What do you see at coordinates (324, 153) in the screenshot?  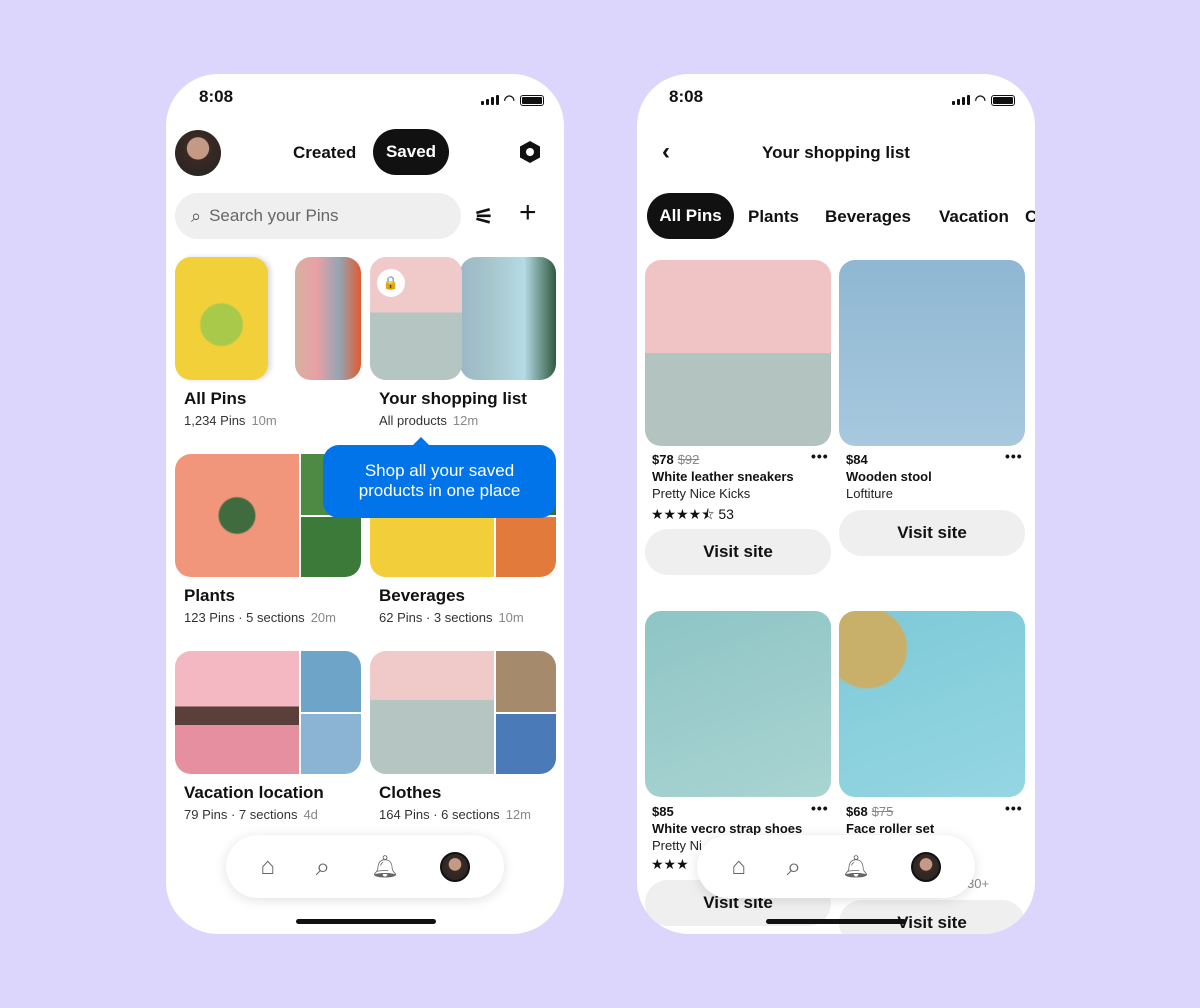 I see `tab-created: Created` at bounding box center [324, 153].